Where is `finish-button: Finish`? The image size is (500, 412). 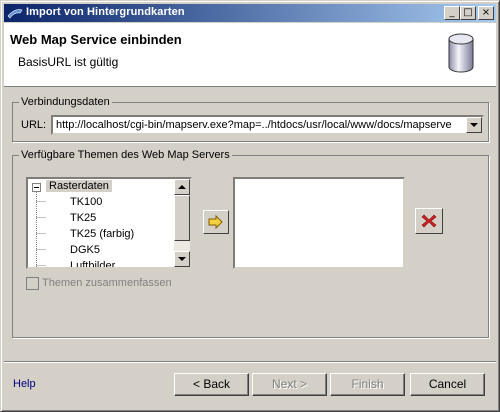
finish-button: Finish is located at coordinates (367, 384).